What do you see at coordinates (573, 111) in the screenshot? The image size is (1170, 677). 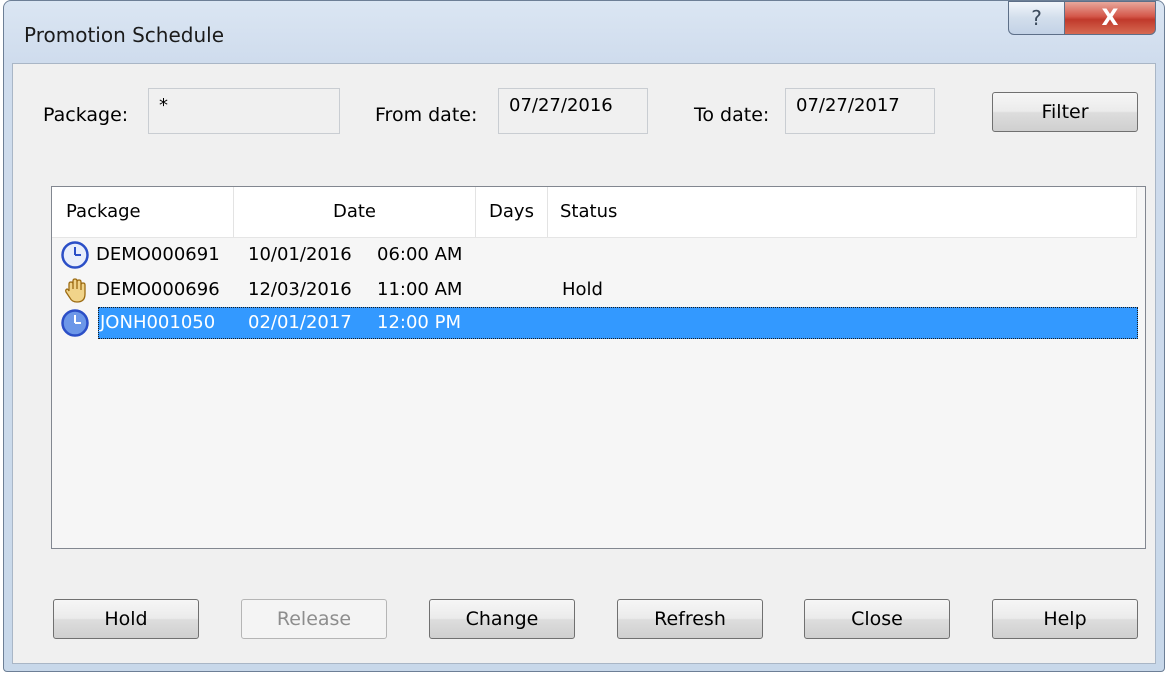 I see `from-date-field: 07/27/2016` at bounding box center [573, 111].